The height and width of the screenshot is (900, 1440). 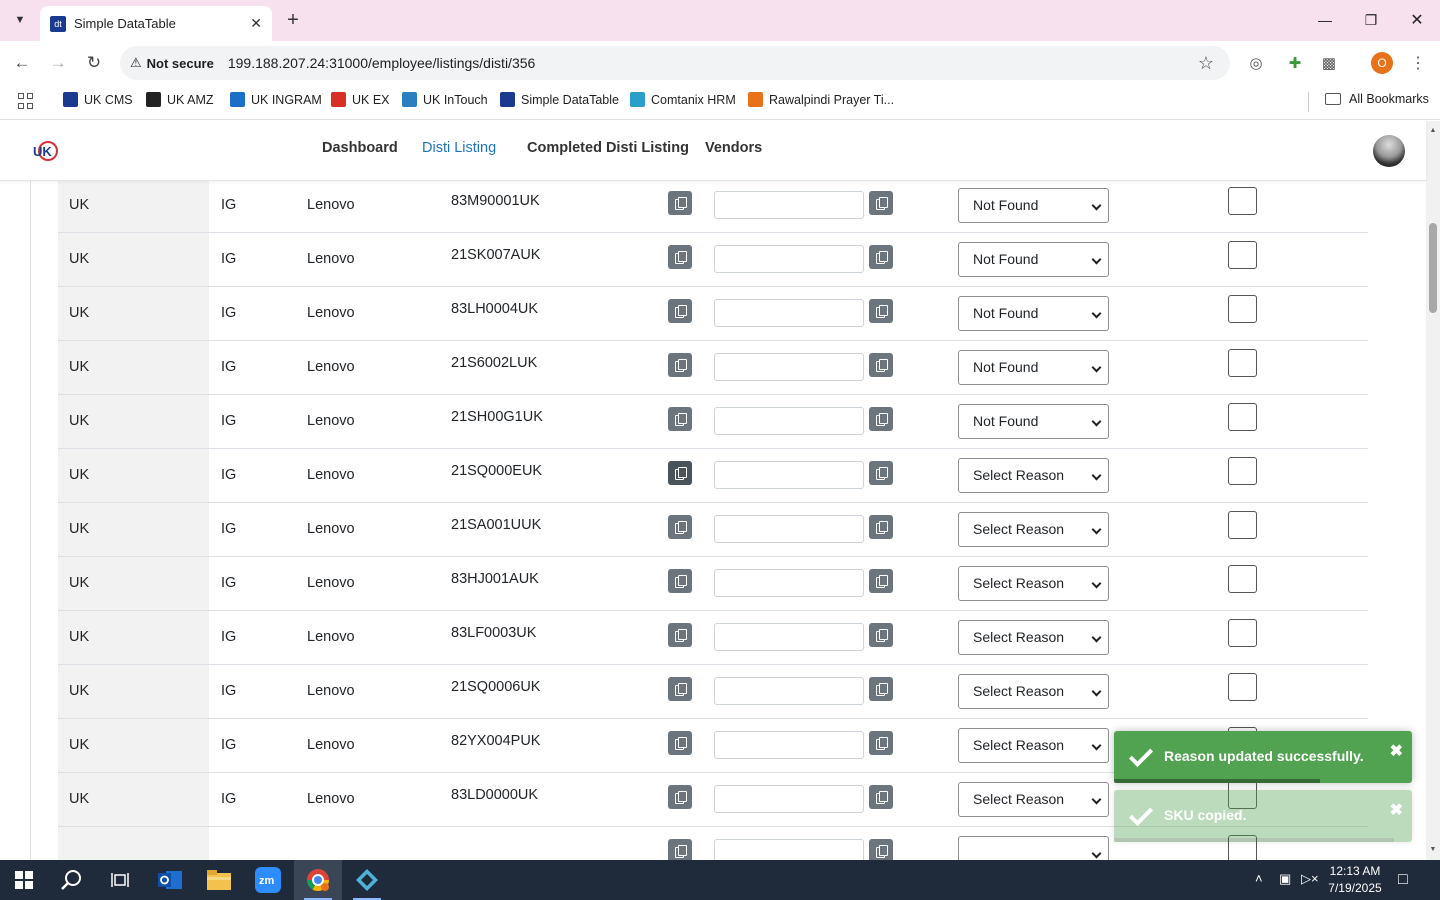 I want to click on bookmark-uk-amz: UK AMZ, so click(x=180, y=99).